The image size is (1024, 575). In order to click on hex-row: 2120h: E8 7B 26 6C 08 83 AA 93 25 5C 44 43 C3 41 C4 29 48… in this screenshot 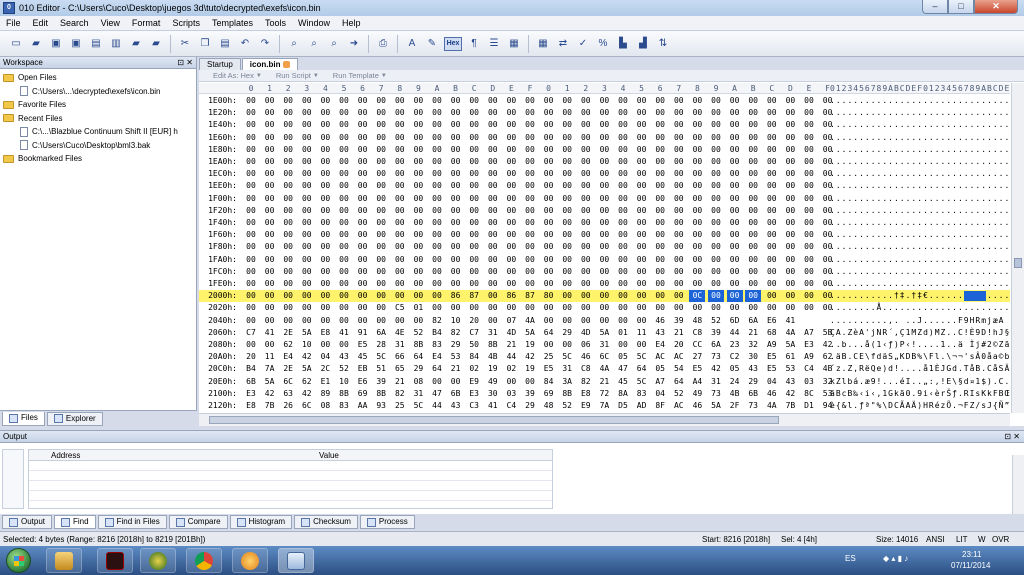, I will do `click(604, 406)`.